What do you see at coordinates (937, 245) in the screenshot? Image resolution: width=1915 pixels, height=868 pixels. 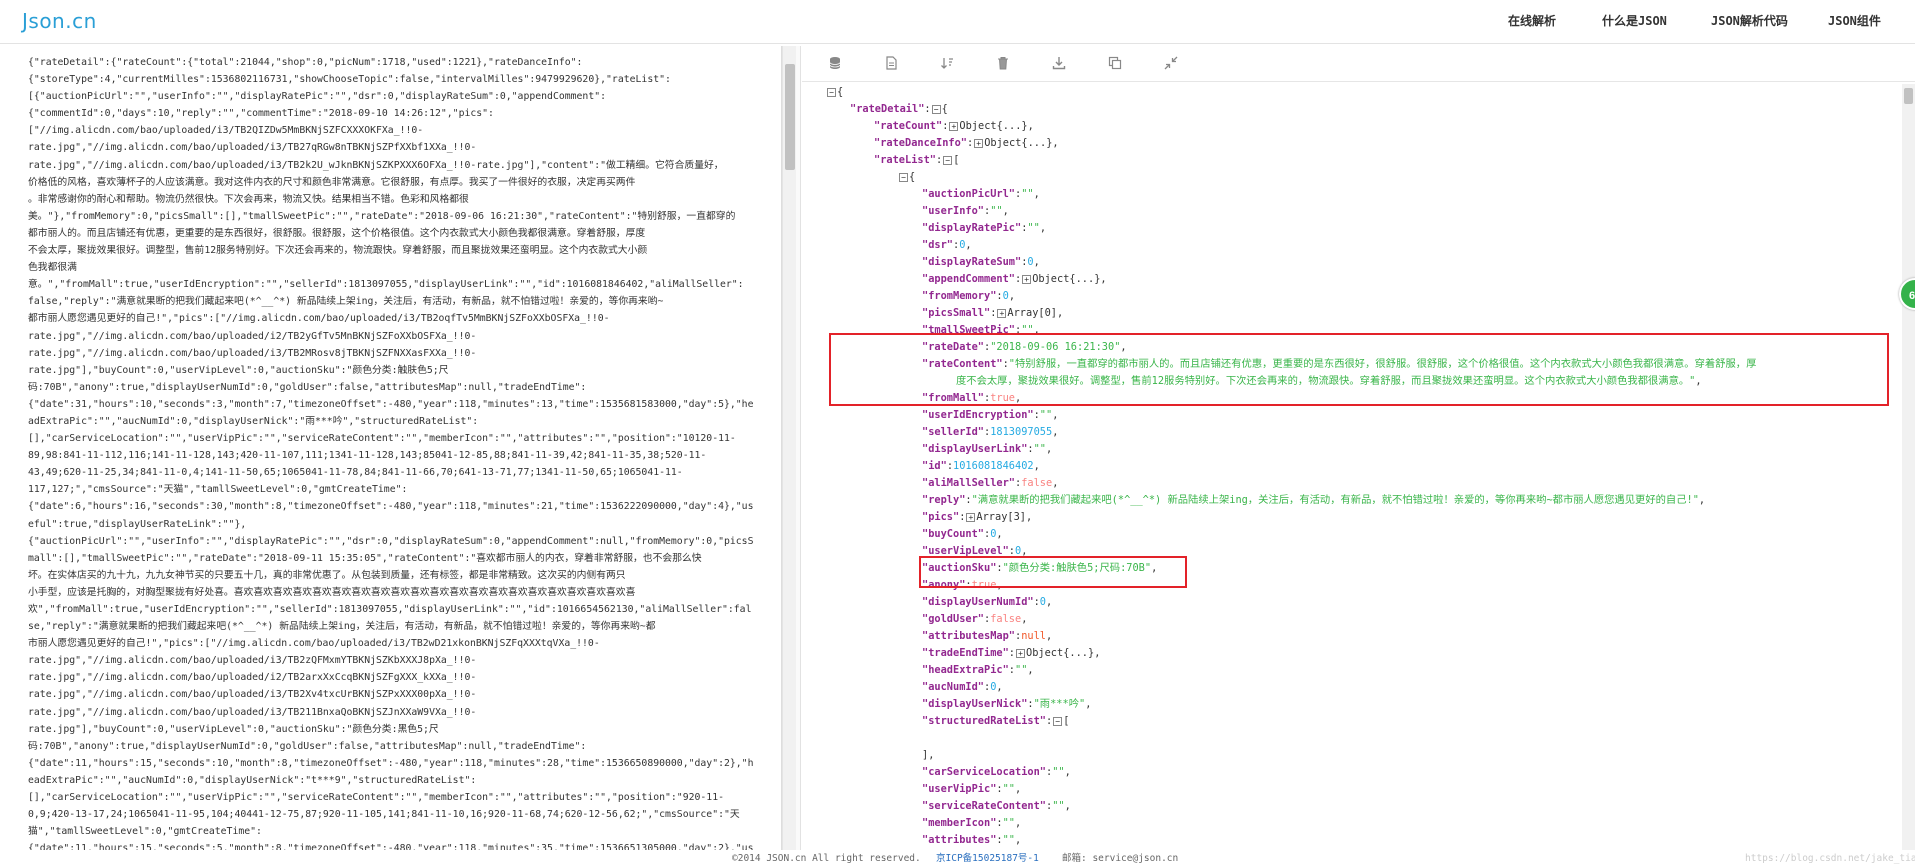 I see `tree-key: "dsr"` at bounding box center [937, 245].